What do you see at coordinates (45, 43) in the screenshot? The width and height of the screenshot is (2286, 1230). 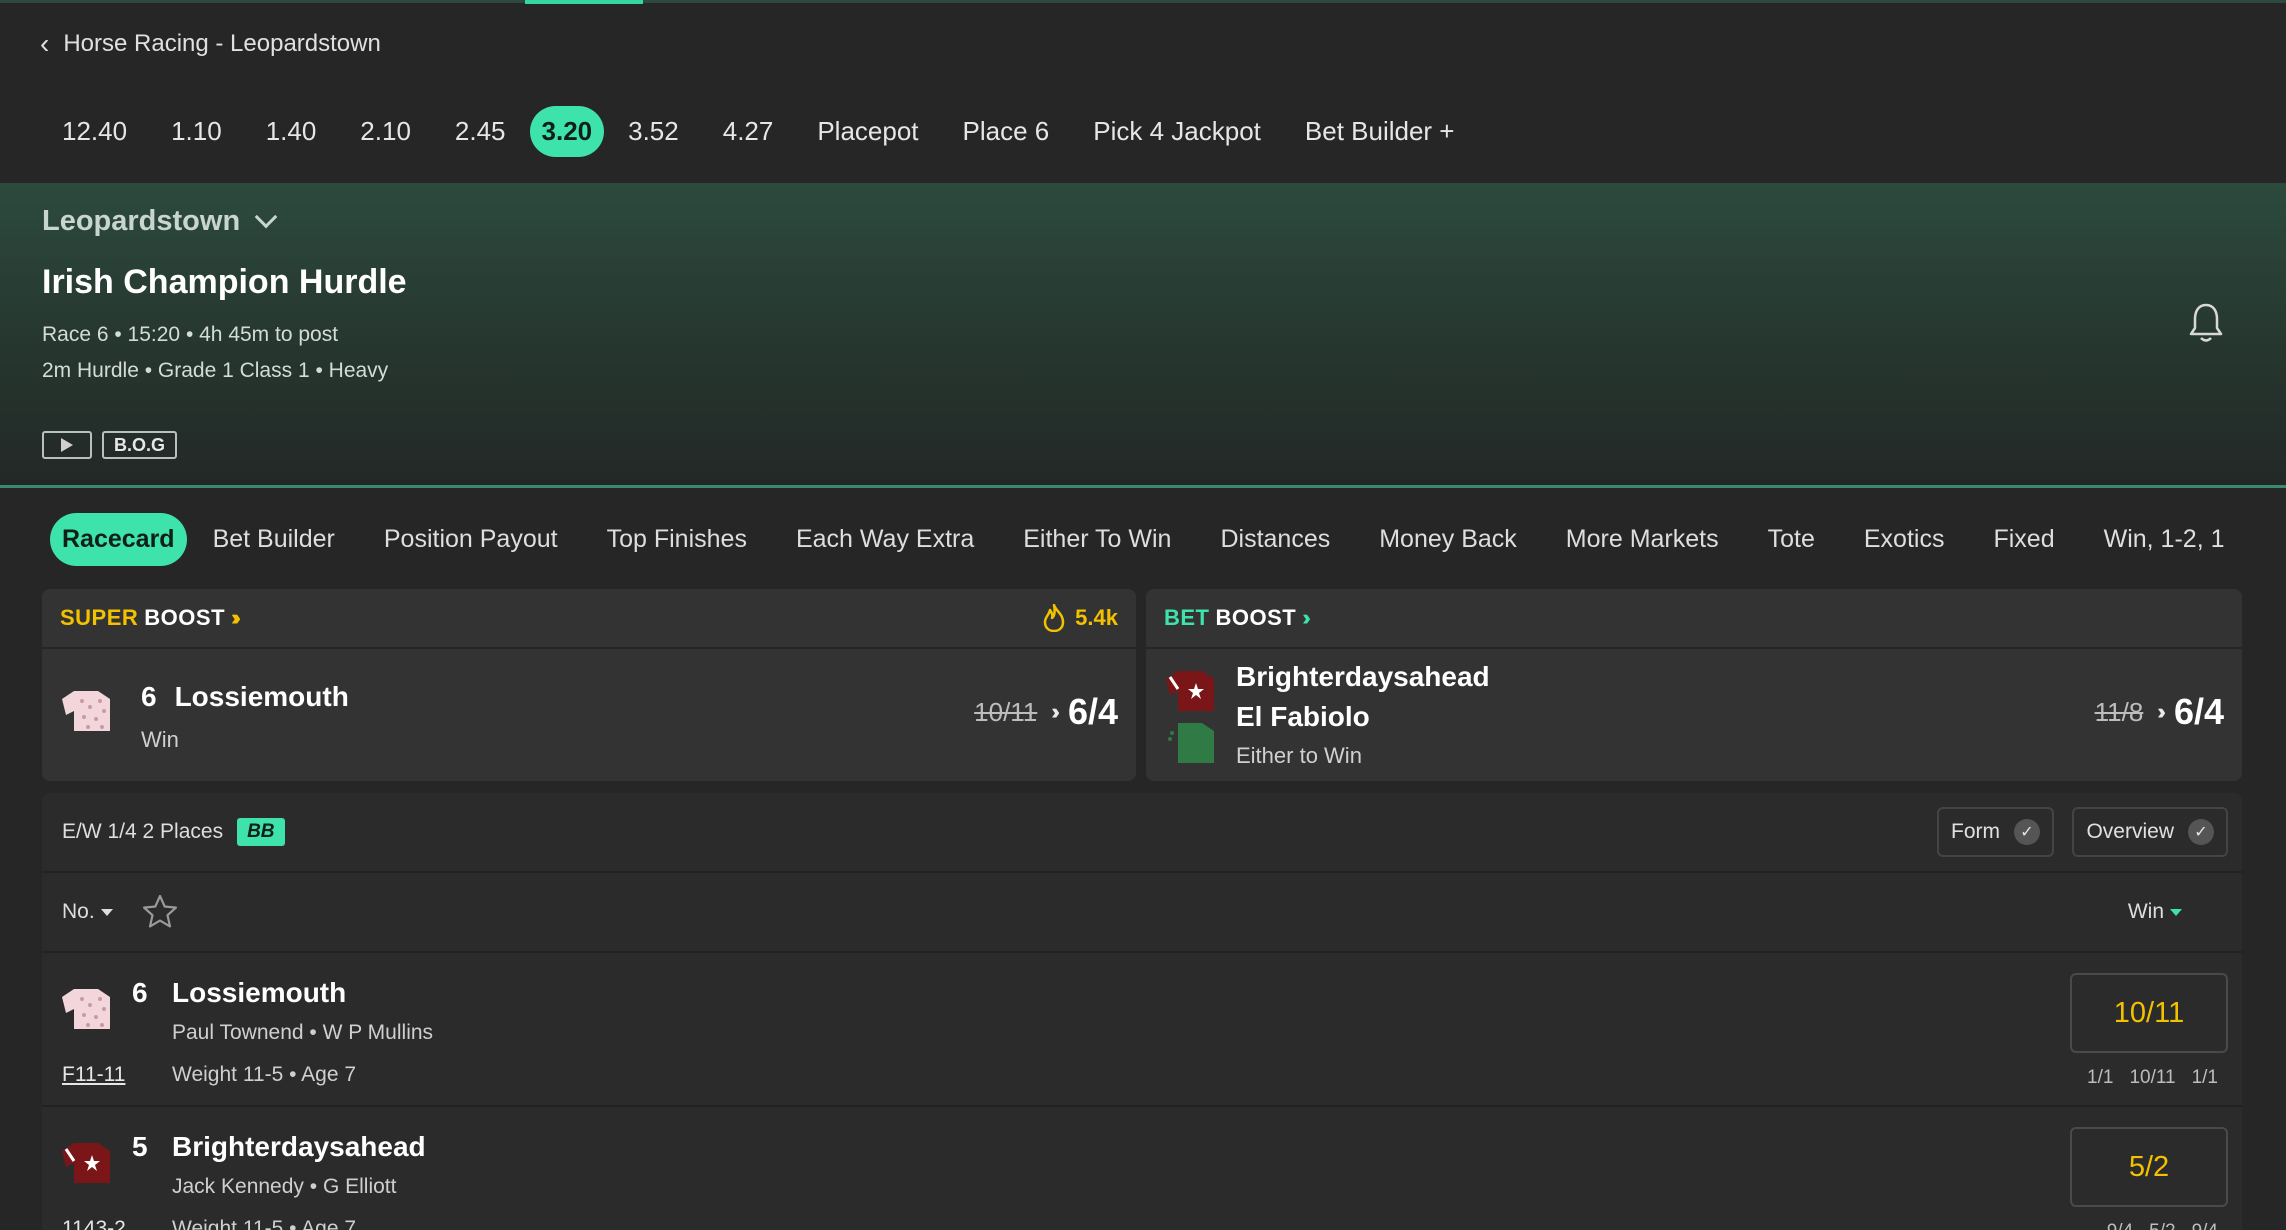 I see `chevron-left-icon: ‹` at bounding box center [45, 43].